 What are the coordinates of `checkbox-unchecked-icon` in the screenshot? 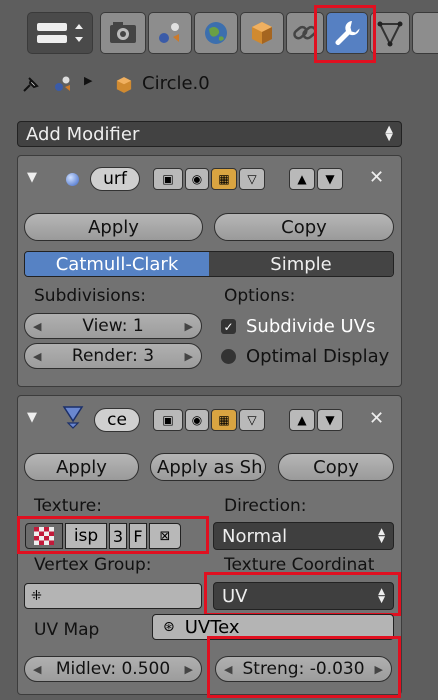 It's located at (228, 356).